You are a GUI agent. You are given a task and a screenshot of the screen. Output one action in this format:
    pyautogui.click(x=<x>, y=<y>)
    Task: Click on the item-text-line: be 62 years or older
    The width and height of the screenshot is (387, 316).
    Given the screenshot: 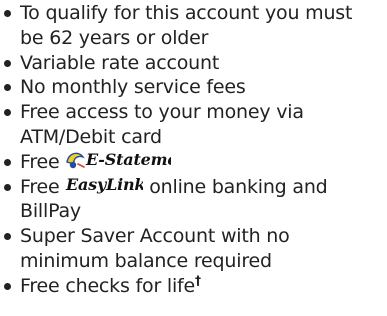 What is the action you would take?
    pyautogui.click(x=114, y=37)
    